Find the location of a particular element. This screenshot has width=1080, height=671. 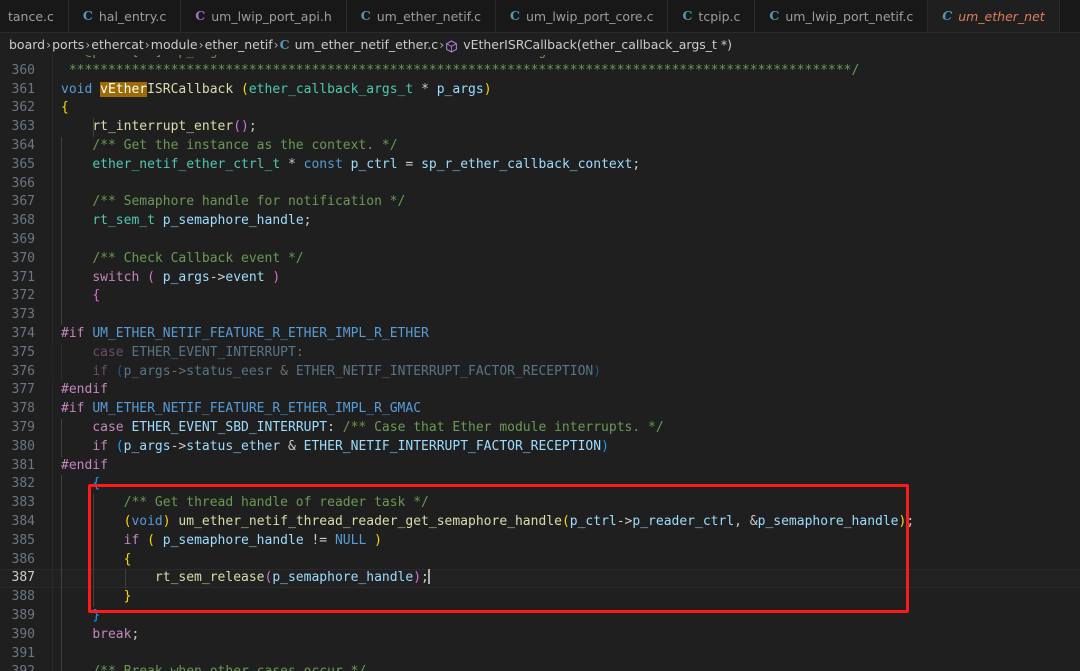

editor-tab-um-ether-netif-ether-c-active: C um_ether_net is located at coordinates (994, 16).